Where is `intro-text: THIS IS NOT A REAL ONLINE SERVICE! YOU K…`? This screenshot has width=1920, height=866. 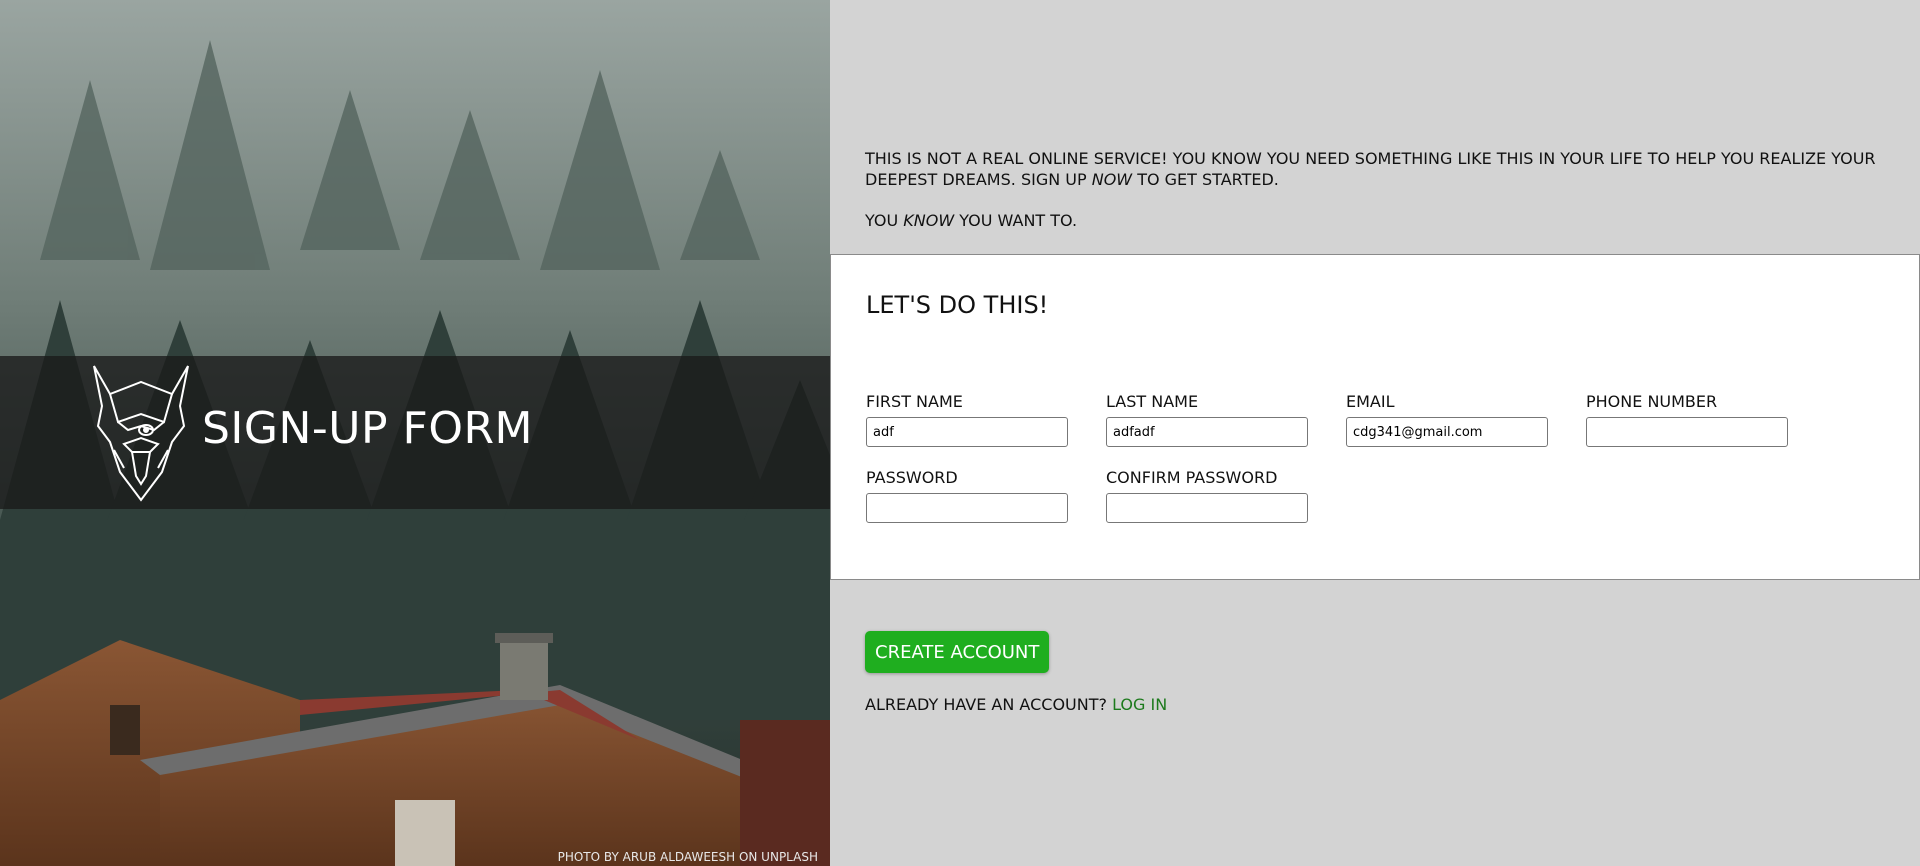
intro-text: THIS IS NOT A REAL ONLINE SERVICE! YOU K… is located at coordinates (1385, 189).